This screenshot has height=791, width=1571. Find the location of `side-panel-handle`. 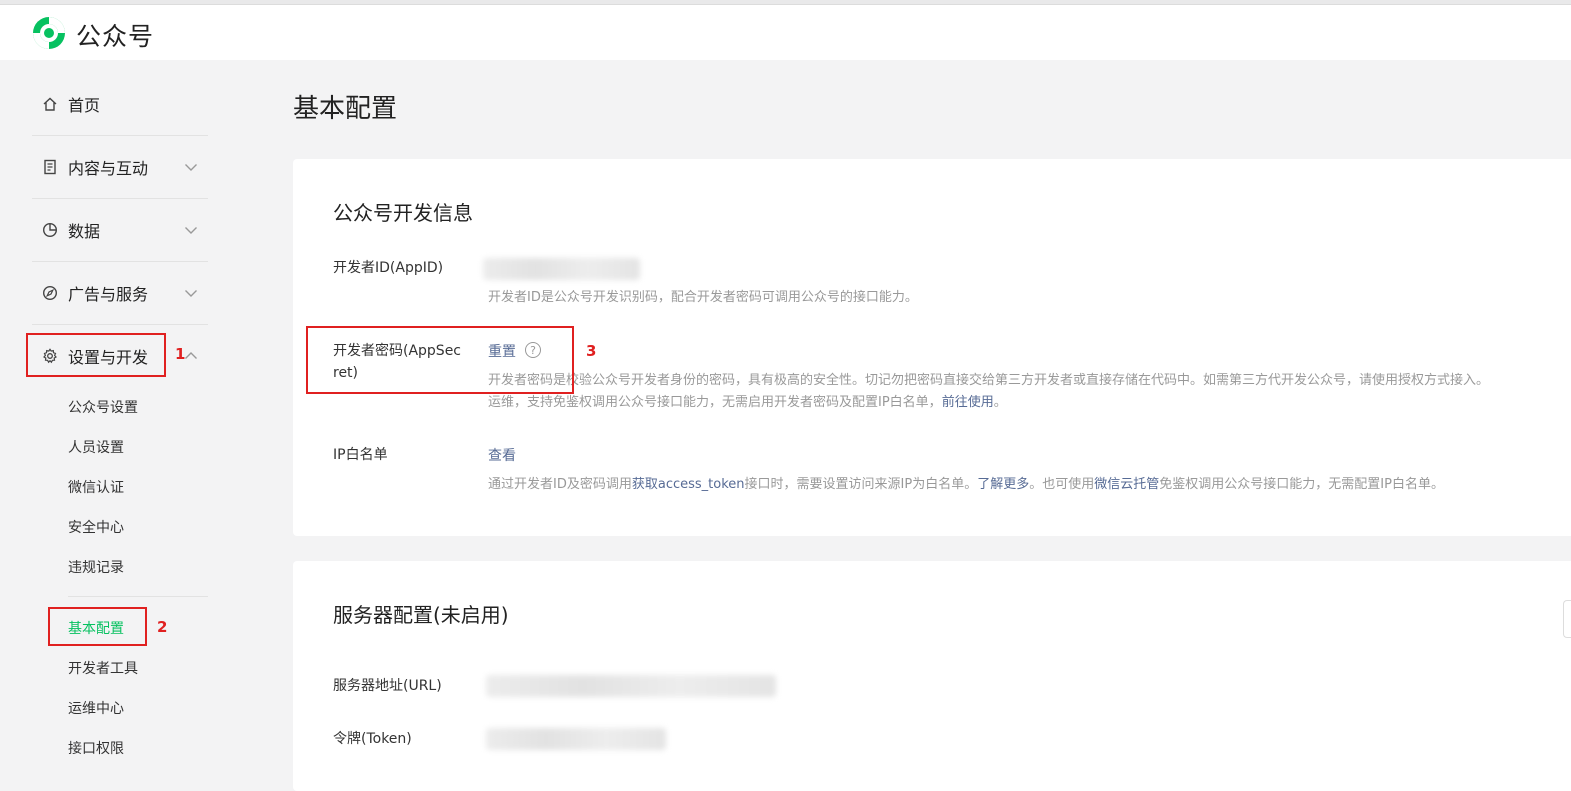

side-panel-handle is located at coordinates (1567, 619).